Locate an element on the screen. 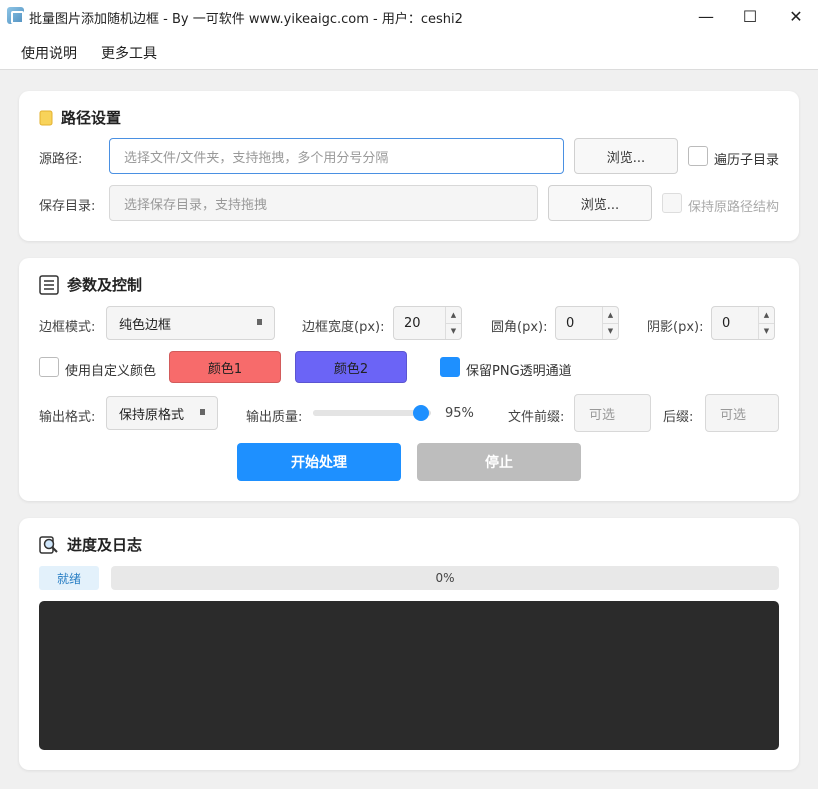 This screenshot has height=789, width=818. progress-bar: 0% is located at coordinates (445, 578).